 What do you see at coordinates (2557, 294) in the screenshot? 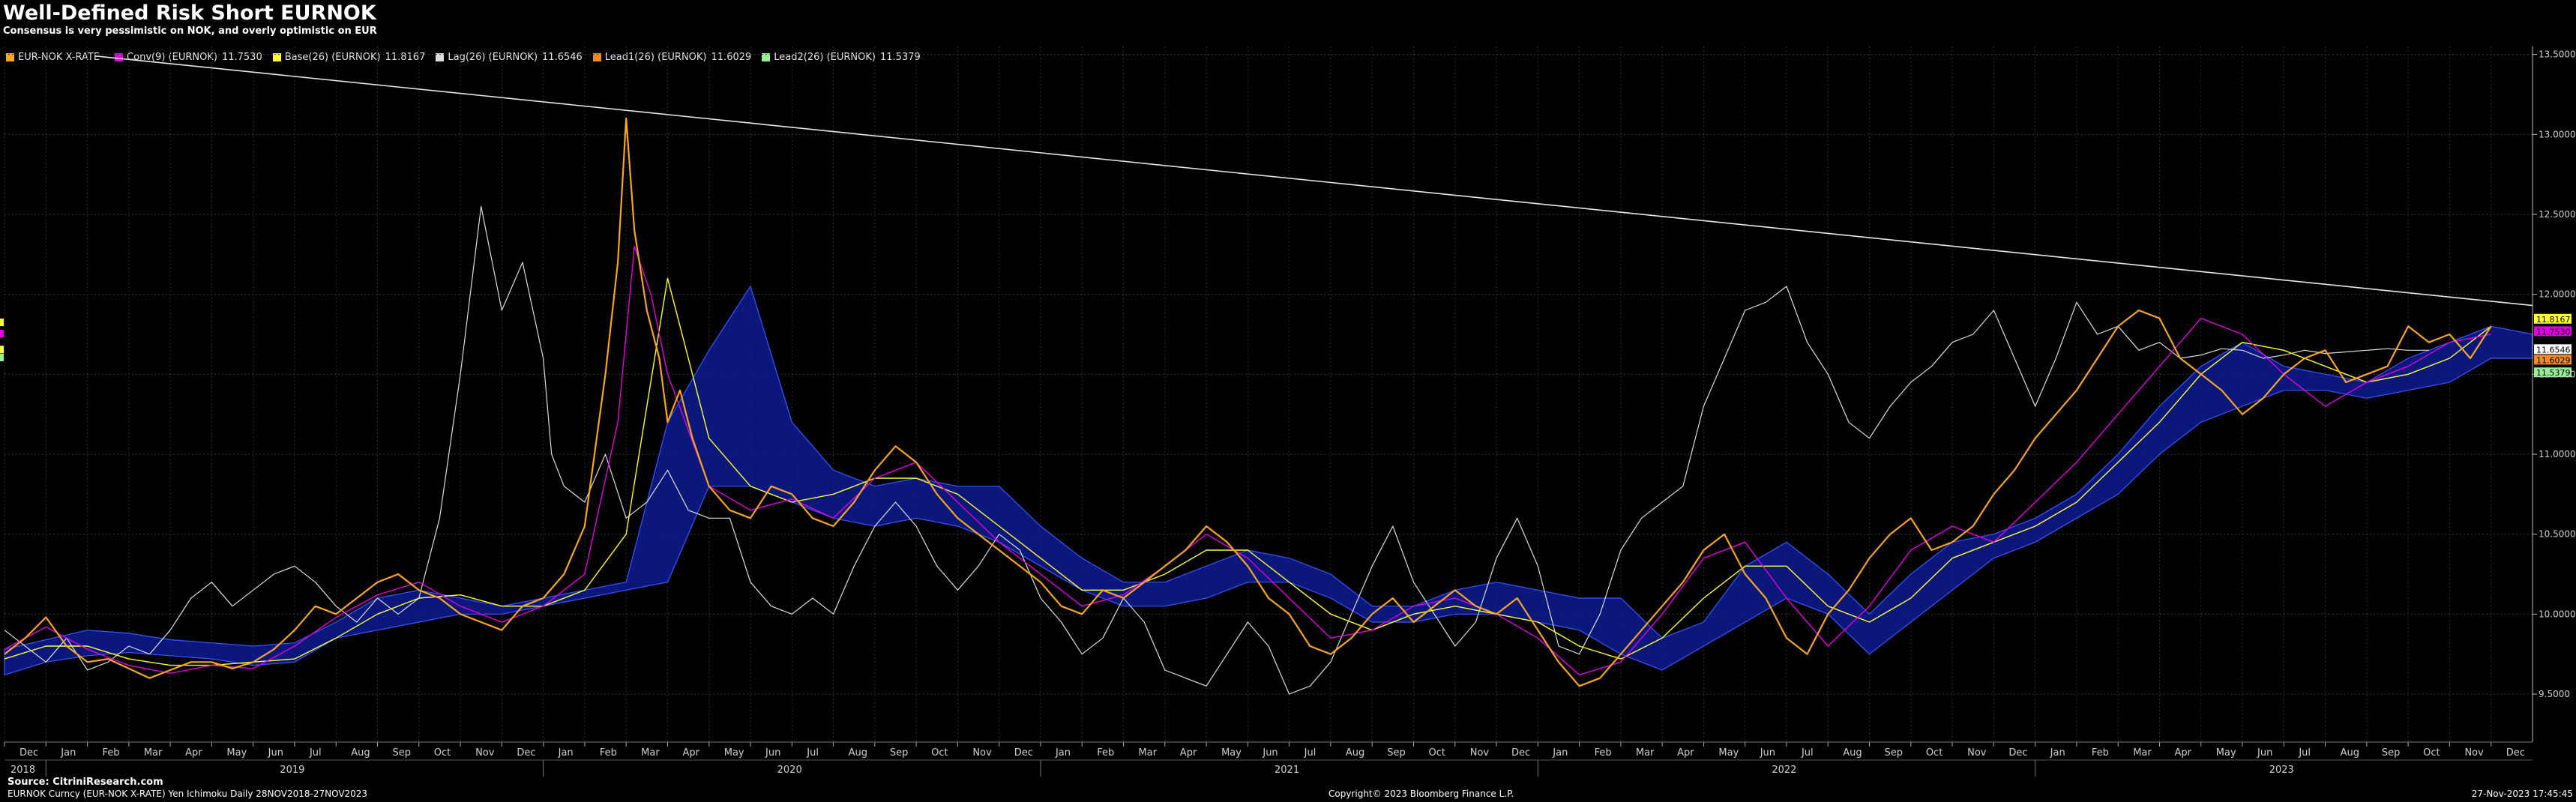
I see `y-tick-label: 12.0000` at bounding box center [2557, 294].